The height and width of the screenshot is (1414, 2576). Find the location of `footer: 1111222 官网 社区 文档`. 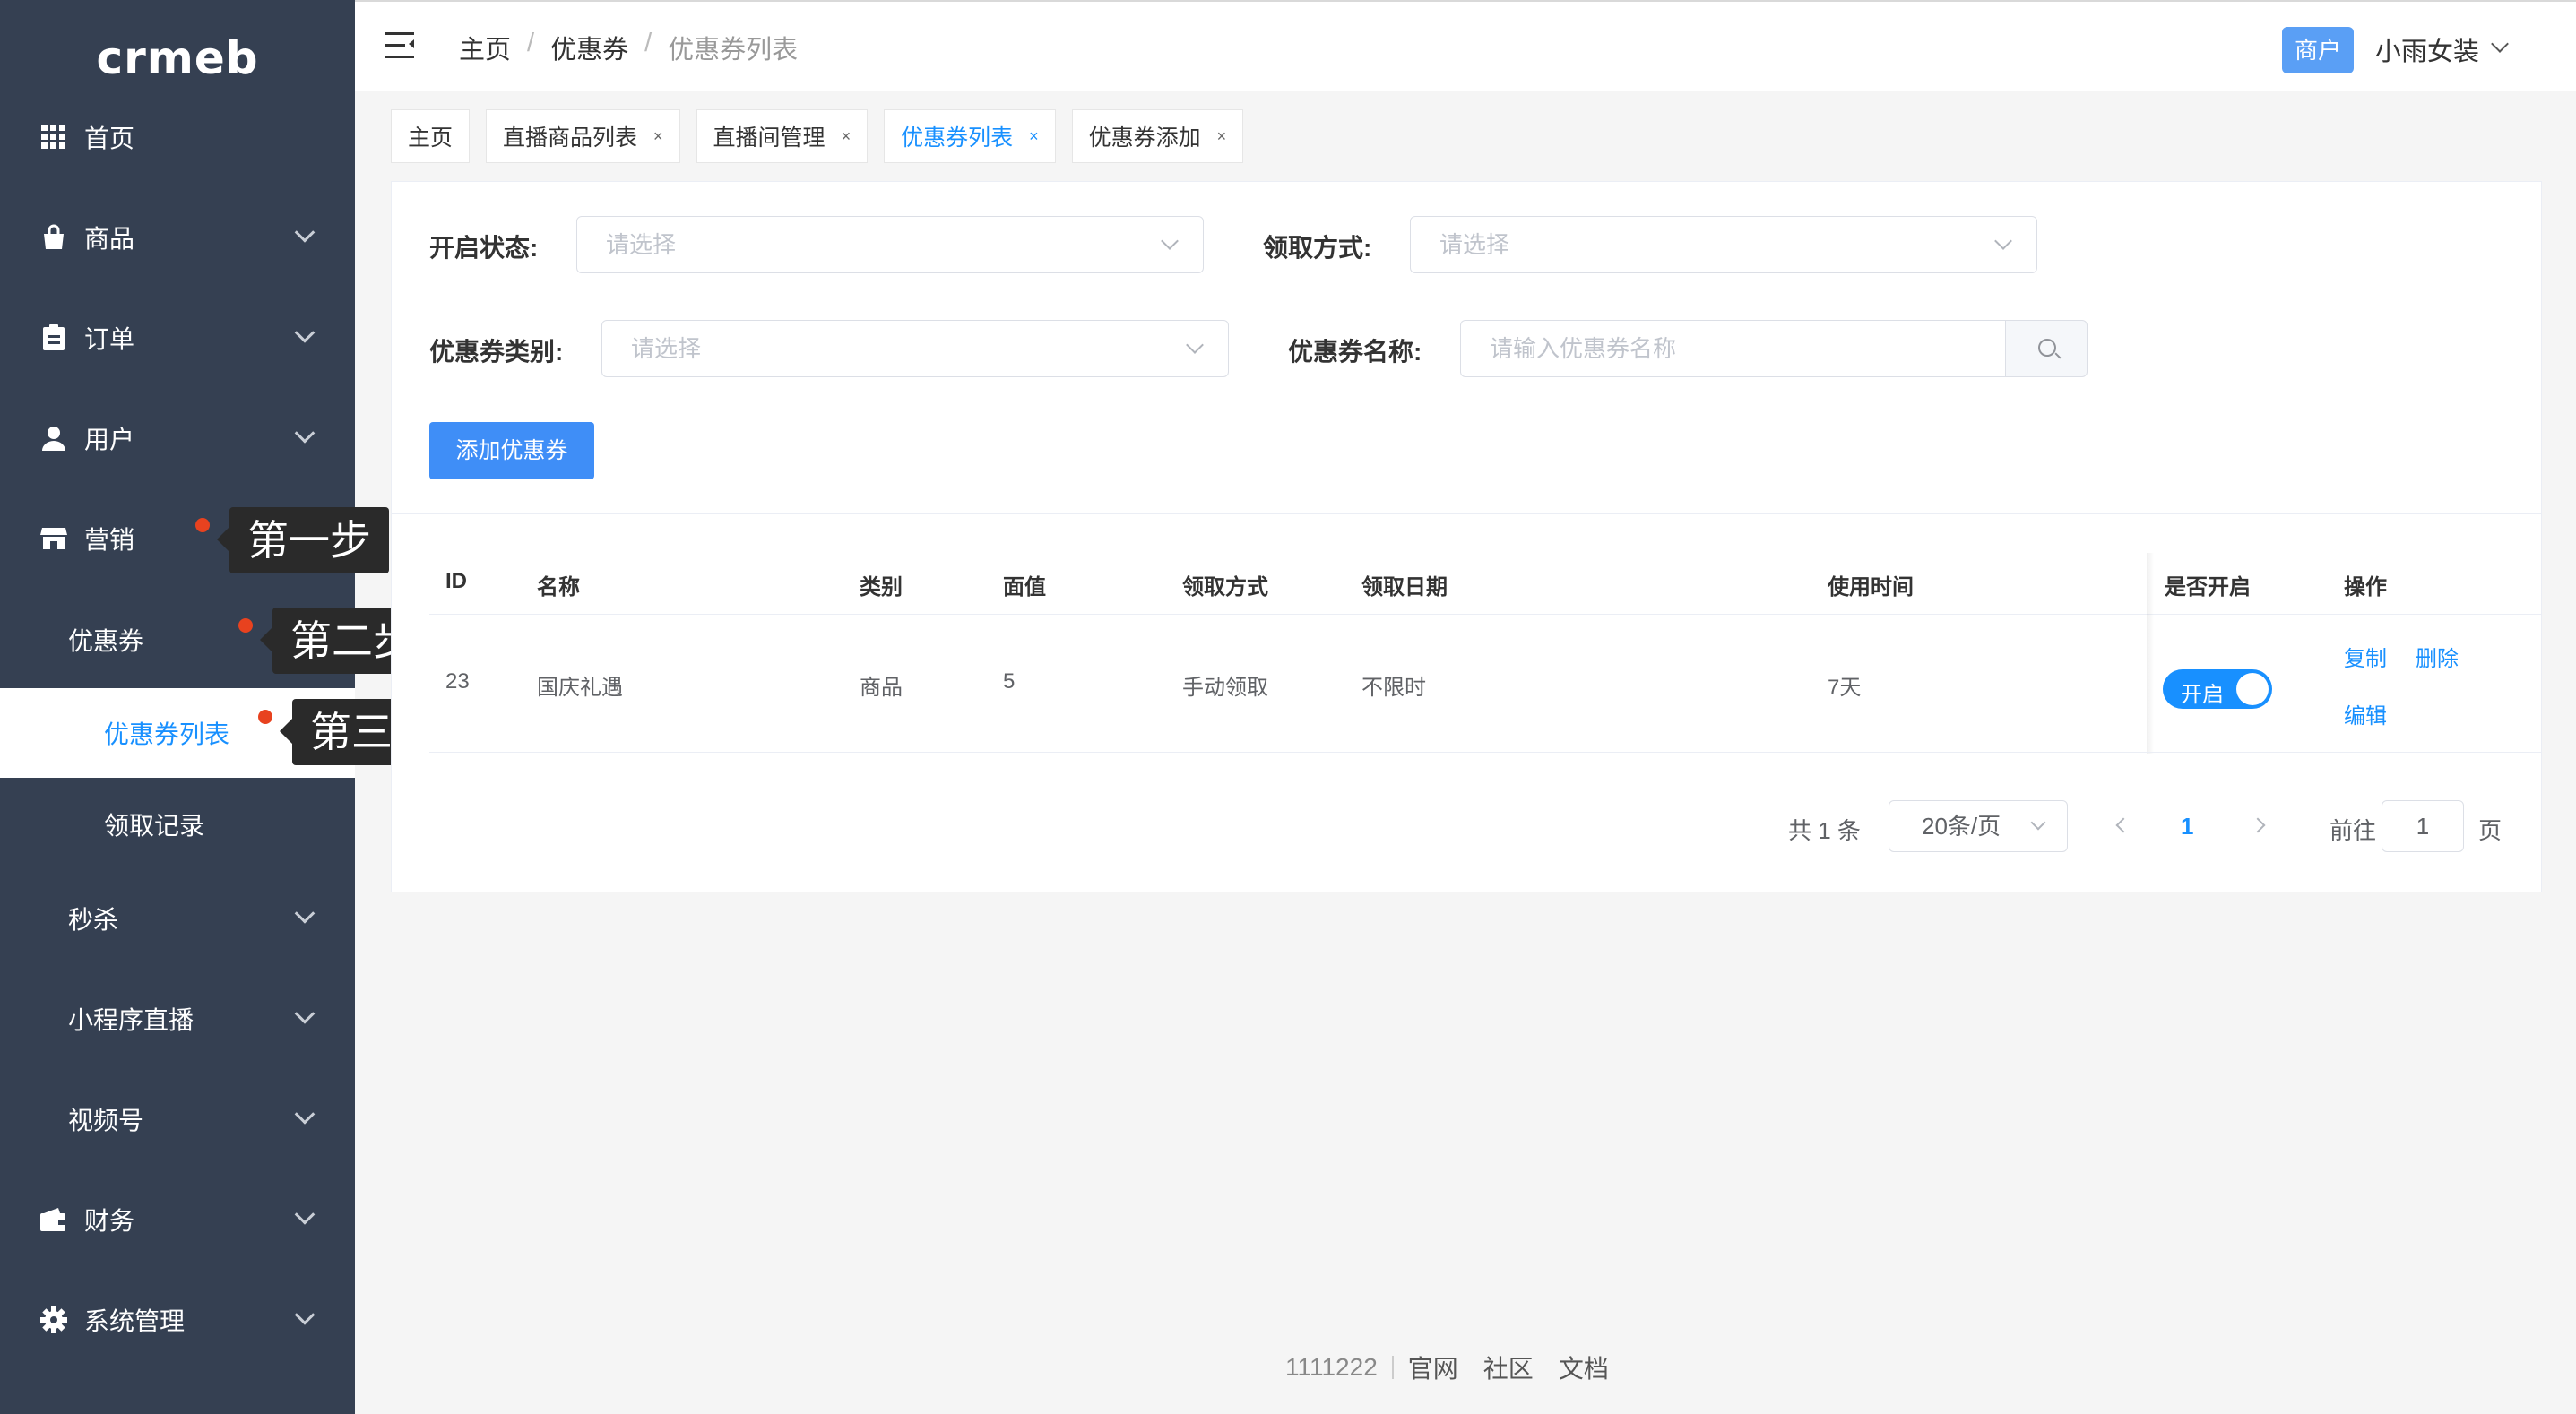

footer: 1111222 官网 社区 文档 is located at coordinates (1459, 1367).